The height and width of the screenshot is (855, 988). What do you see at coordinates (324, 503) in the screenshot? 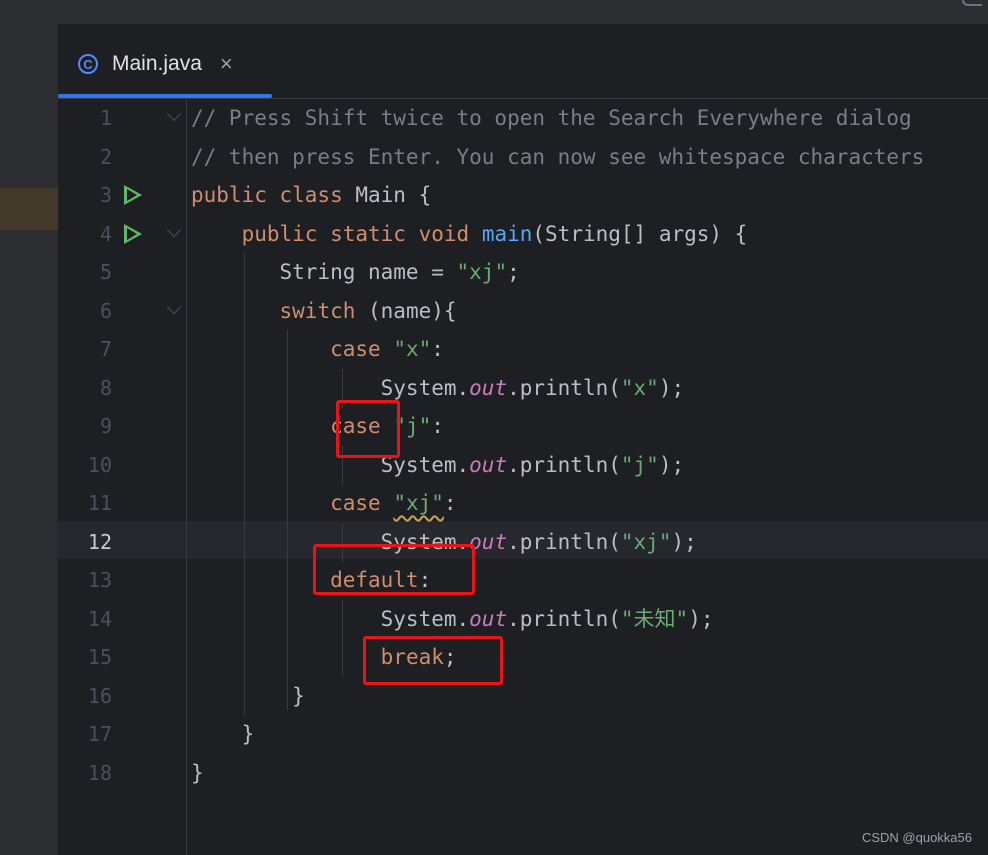
I see `code-text: case "xj":` at bounding box center [324, 503].